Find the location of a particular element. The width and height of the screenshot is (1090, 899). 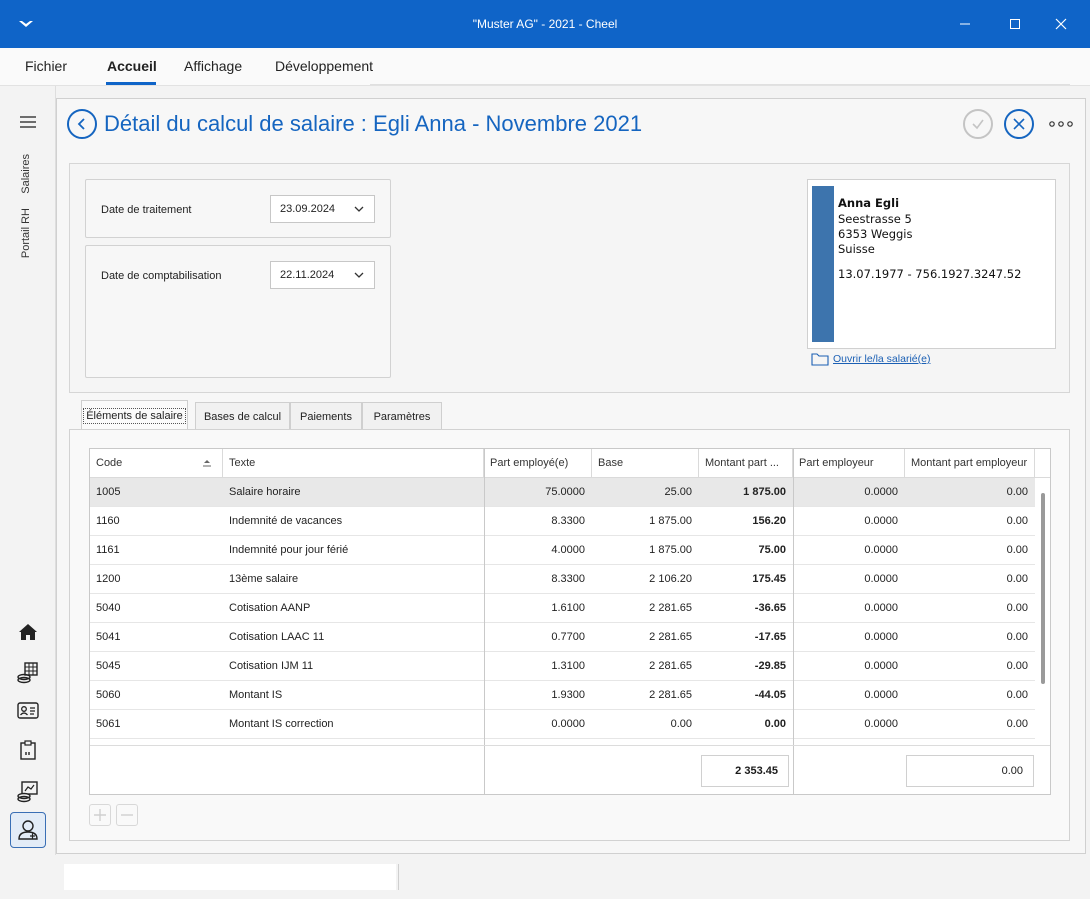

cancel-button is located at coordinates (1019, 124).